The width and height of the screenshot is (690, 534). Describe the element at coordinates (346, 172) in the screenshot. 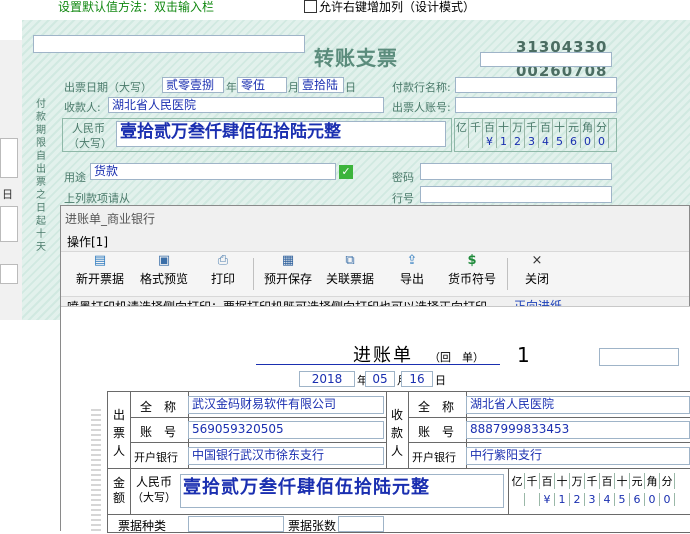

I see `purpose-check-icon: ✓` at that location.